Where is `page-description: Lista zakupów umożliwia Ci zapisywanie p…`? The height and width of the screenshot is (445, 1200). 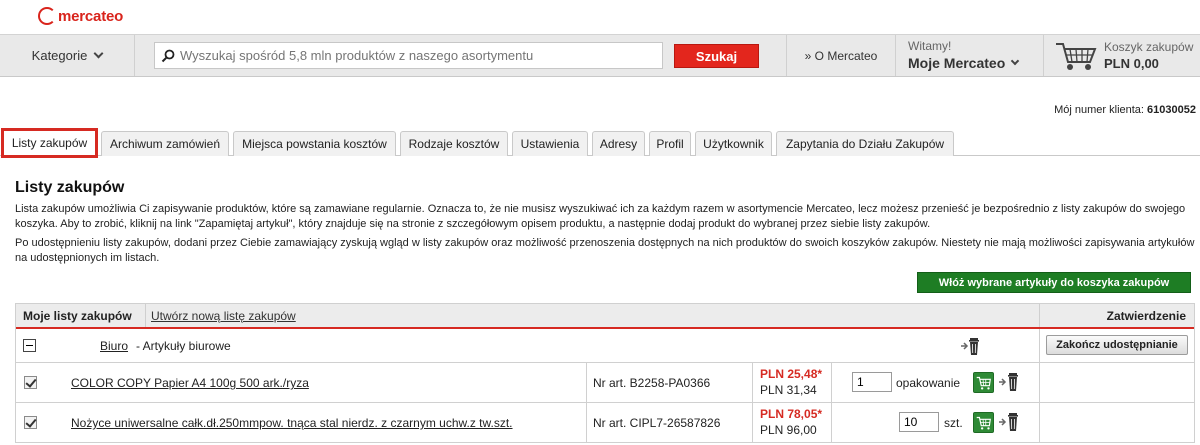
page-description: Lista zakupów umożliwia Ci zapisywanie p… is located at coordinates (605, 234).